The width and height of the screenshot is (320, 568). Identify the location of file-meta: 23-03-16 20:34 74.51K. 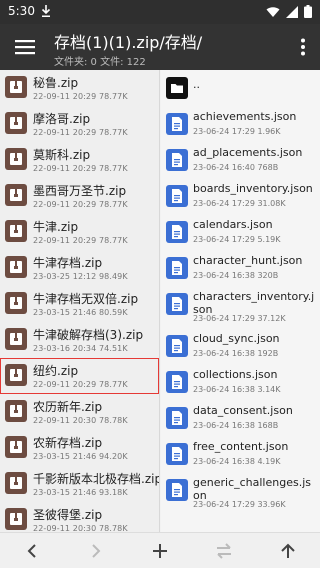
(80, 348).